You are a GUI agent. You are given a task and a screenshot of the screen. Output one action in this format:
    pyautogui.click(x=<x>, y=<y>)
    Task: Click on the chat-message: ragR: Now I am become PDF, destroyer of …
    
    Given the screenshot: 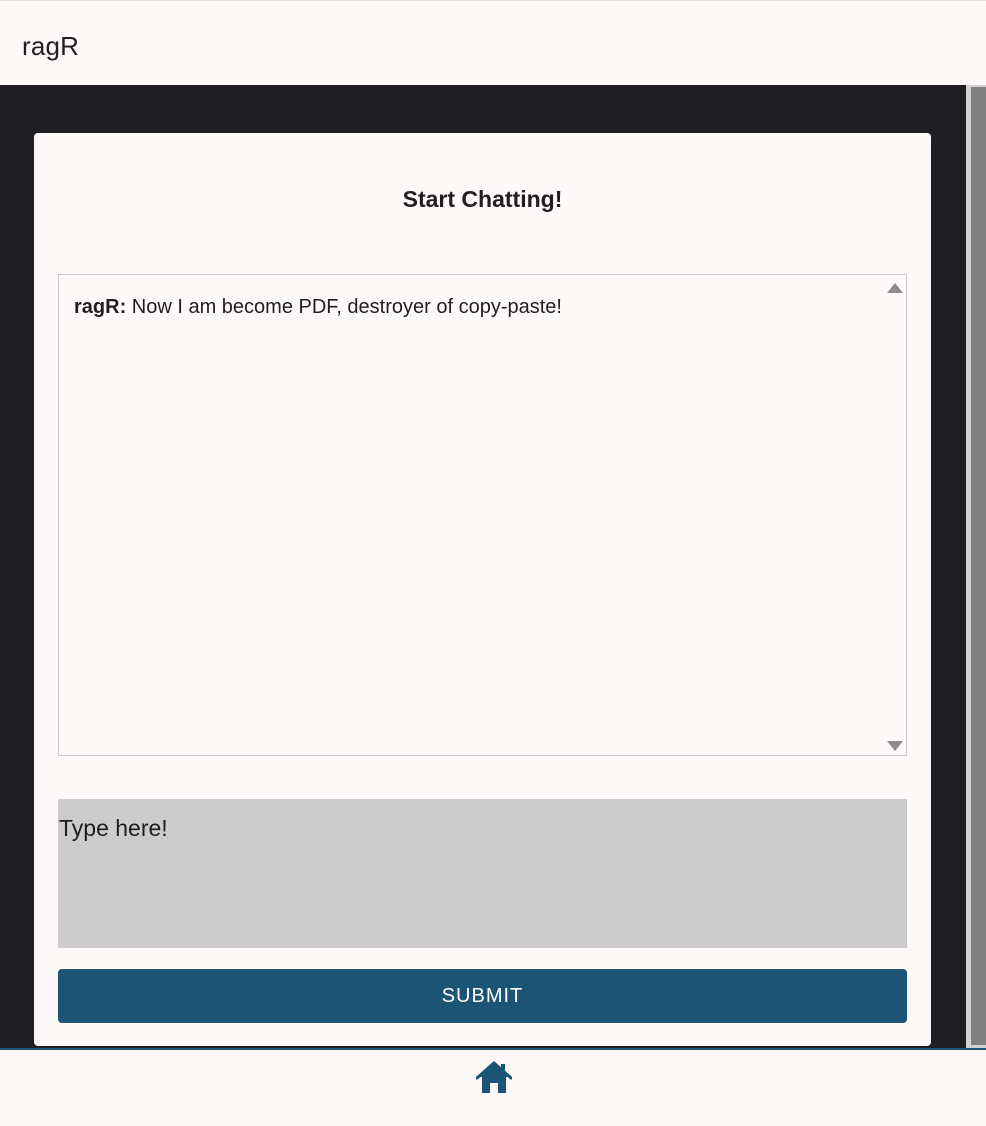 What is the action you would take?
    pyautogui.click(x=318, y=307)
    